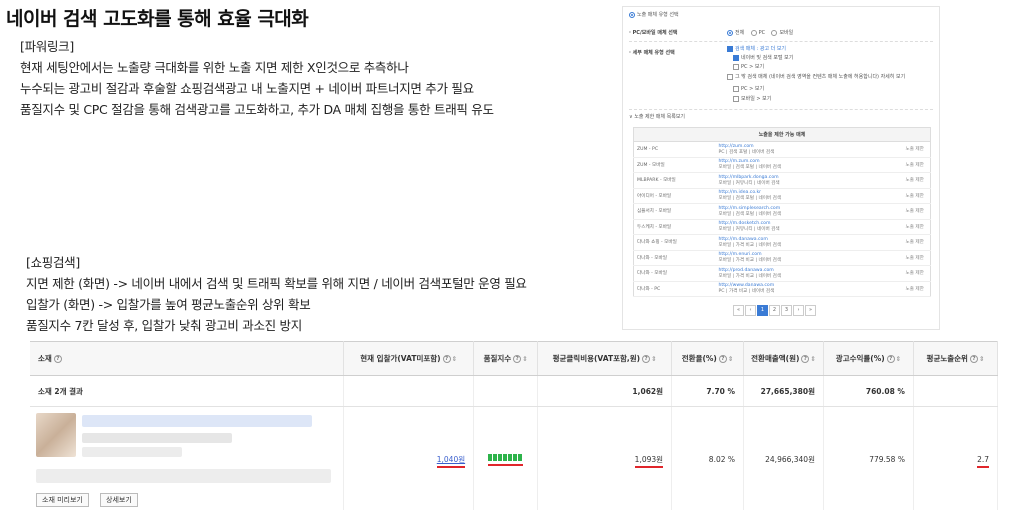 Image resolution: width=1020 pixels, height=510 pixels. I want to click on page-3-button: 3, so click(786, 310).